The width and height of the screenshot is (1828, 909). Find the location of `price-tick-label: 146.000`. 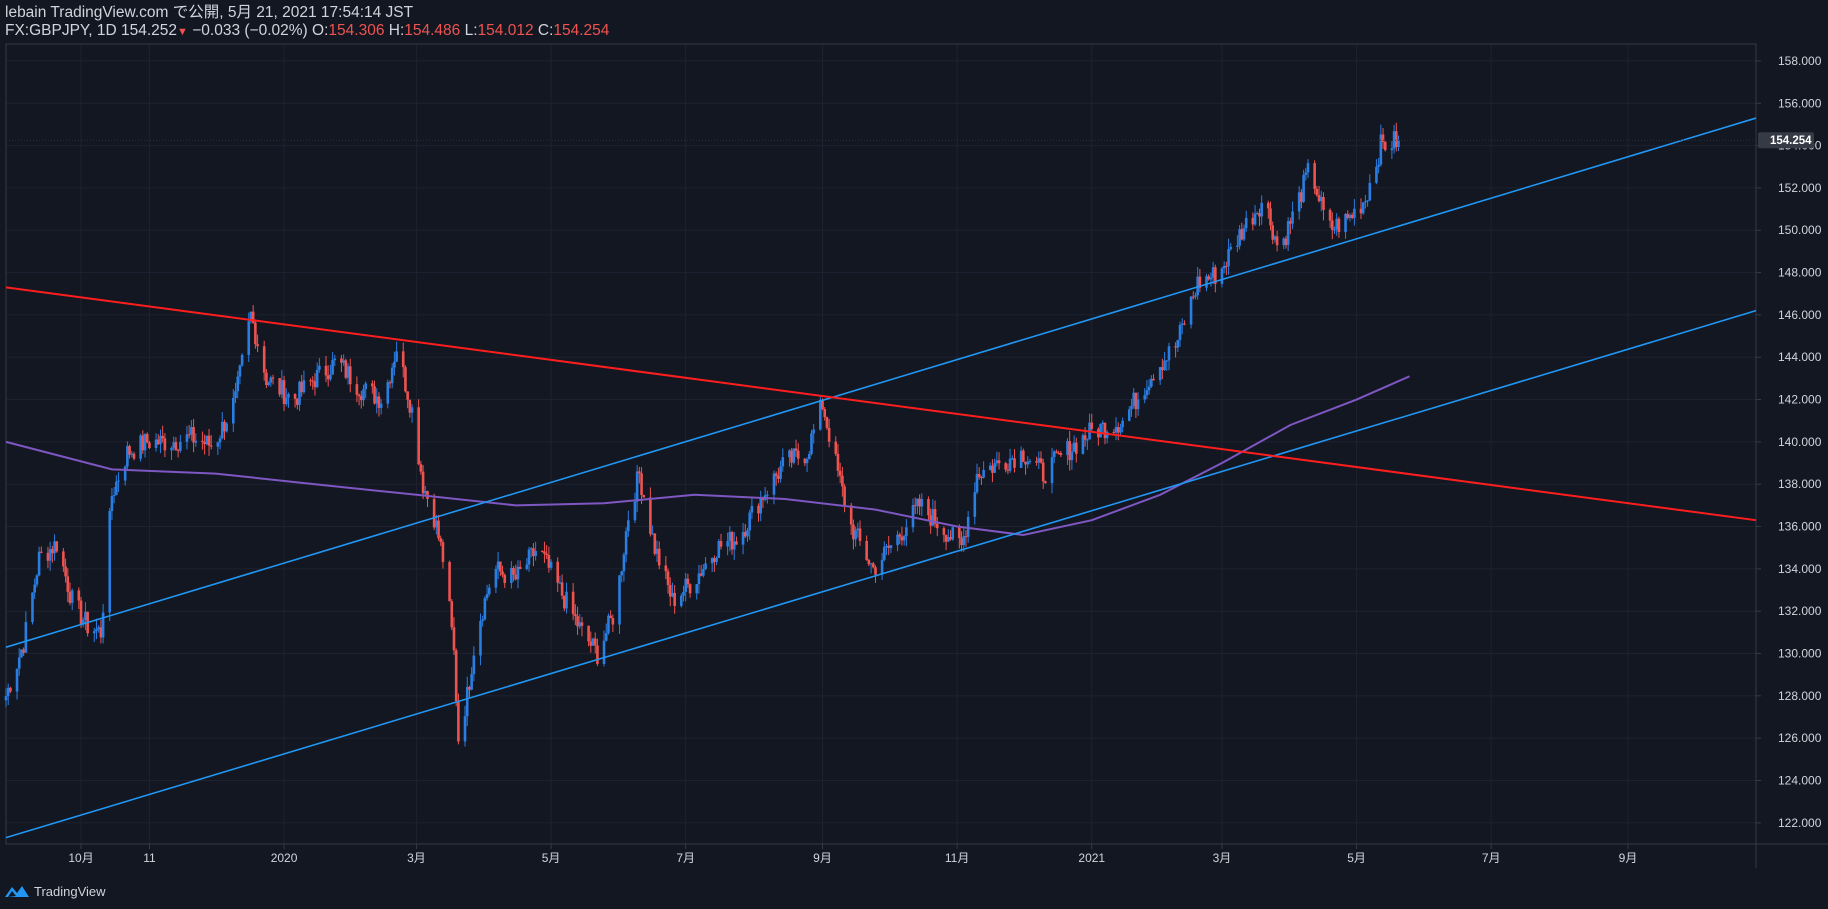

price-tick-label: 146.000 is located at coordinates (1800, 315).